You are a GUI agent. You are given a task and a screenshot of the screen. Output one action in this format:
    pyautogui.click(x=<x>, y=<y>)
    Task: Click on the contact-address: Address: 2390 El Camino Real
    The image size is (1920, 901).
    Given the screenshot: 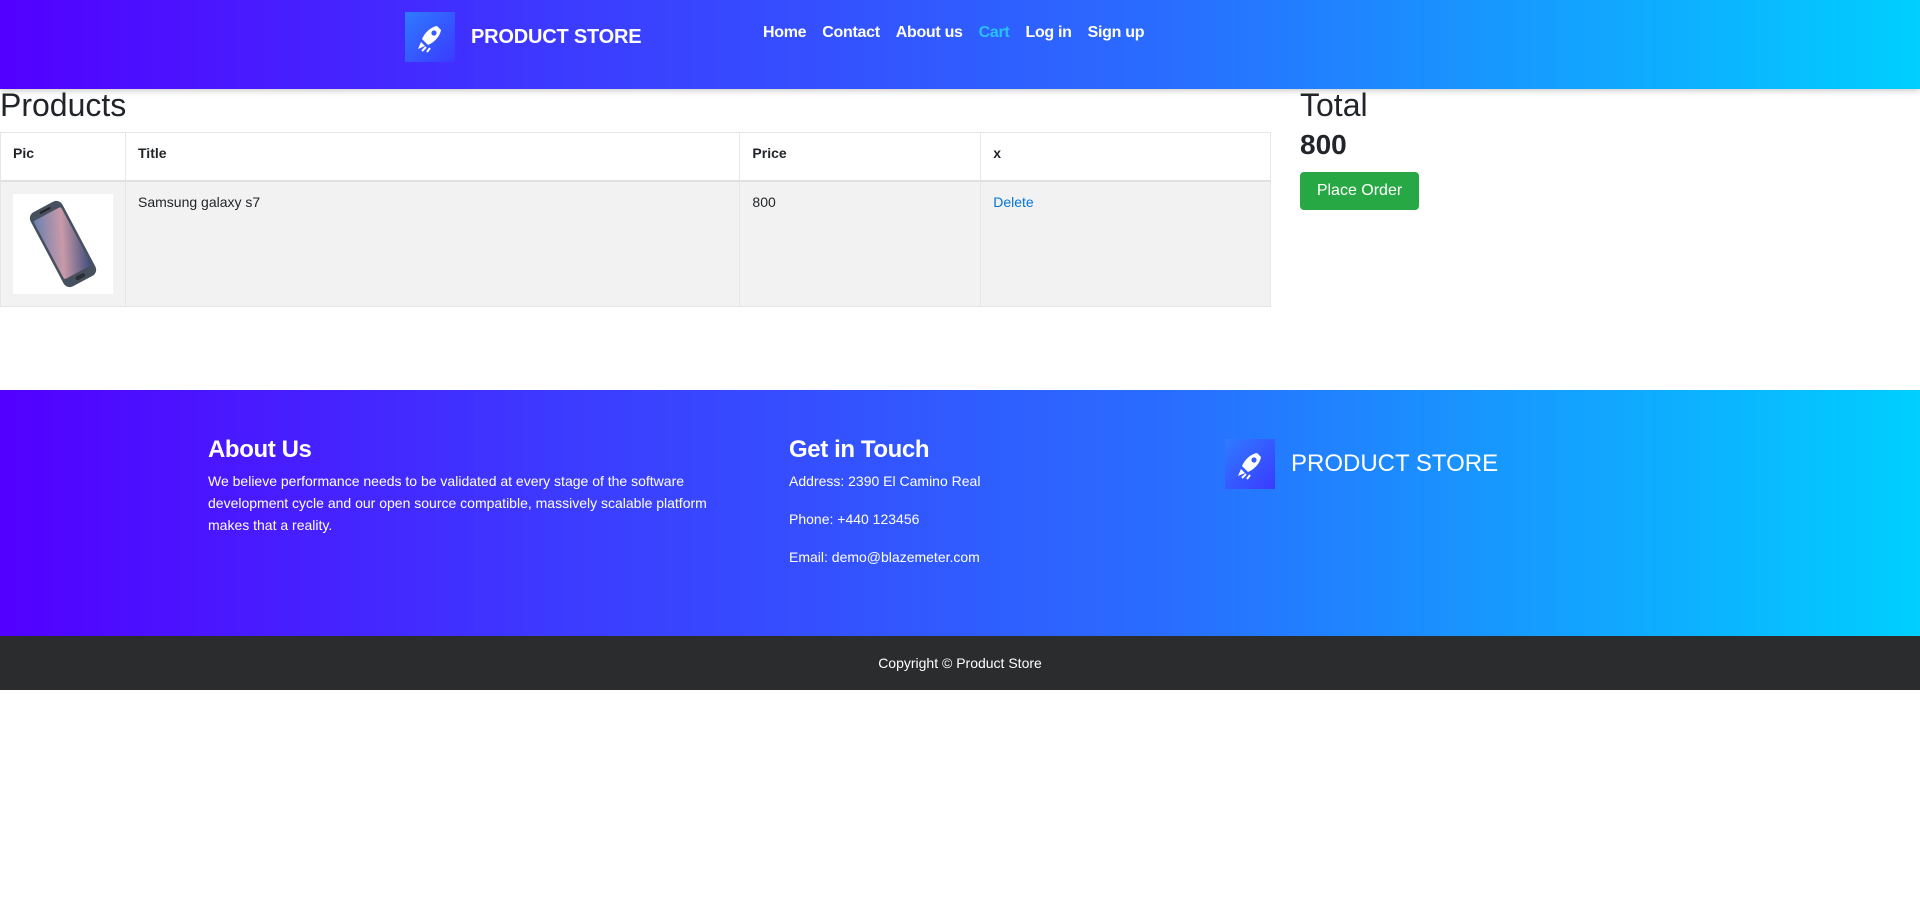 What is the action you would take?
    pyautogui.click(x=885, y=481)
    